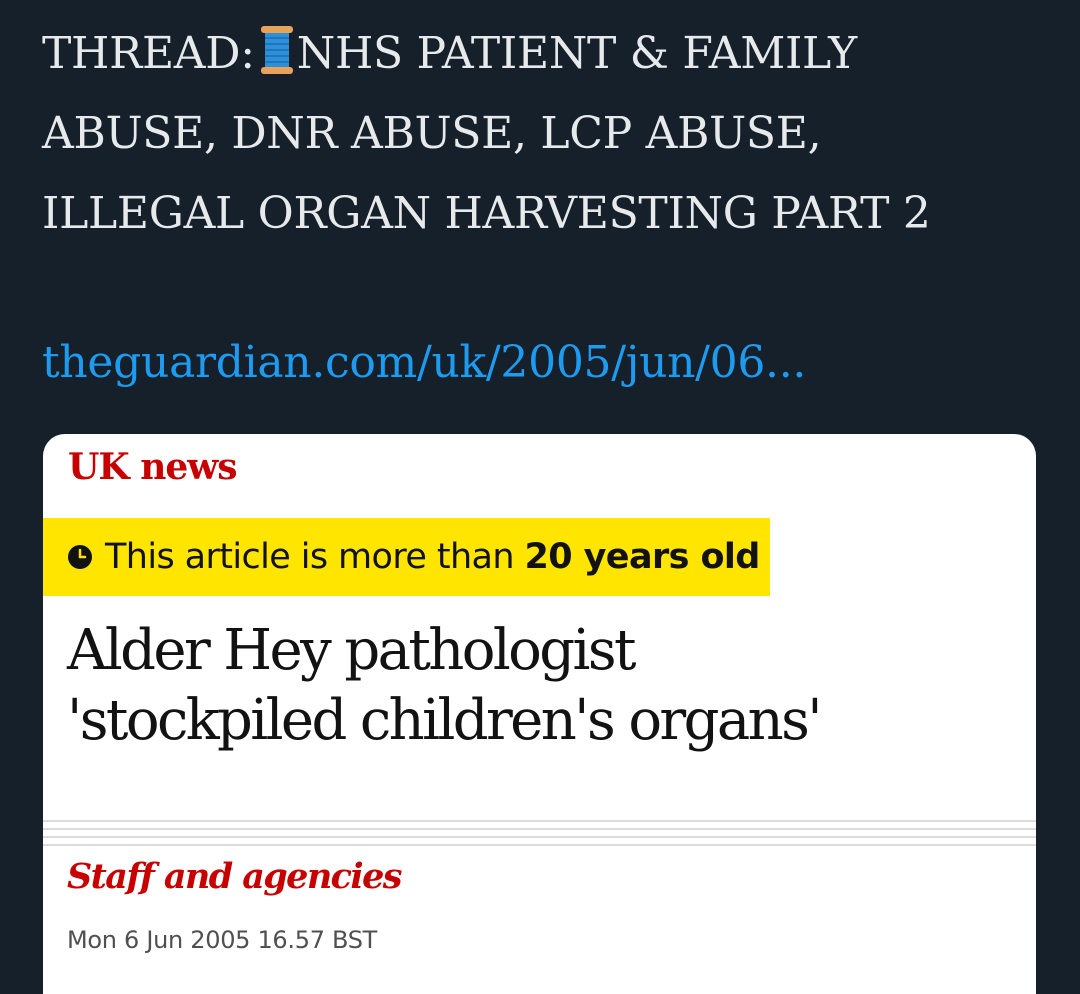 The height and width of the screenshot is (994, 1080). I want to click on publish-date: Mon 6 Jun 2005 16.57 BST, so click(222, 940).